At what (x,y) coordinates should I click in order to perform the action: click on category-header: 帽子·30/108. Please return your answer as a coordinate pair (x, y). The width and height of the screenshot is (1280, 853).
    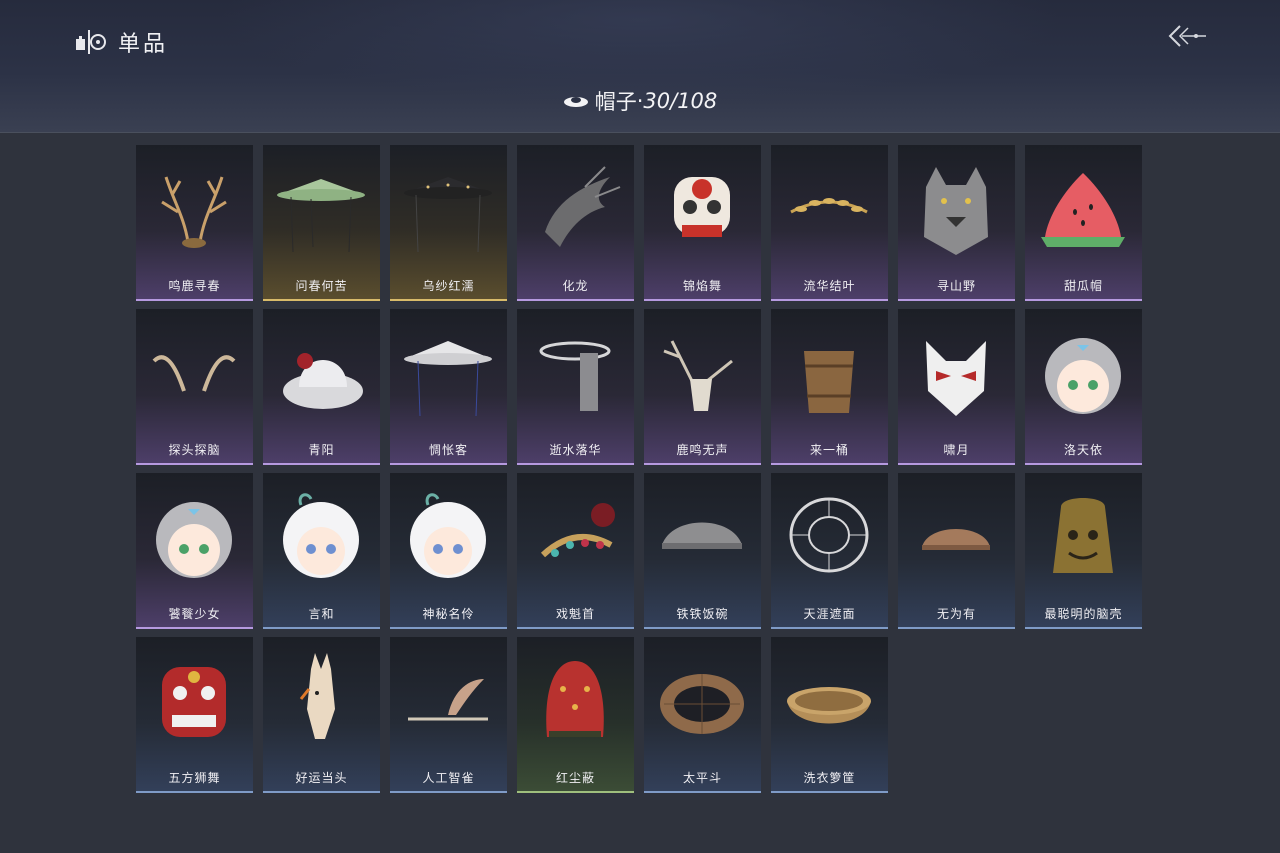
    Looking at the image, I should click on (640, 101).